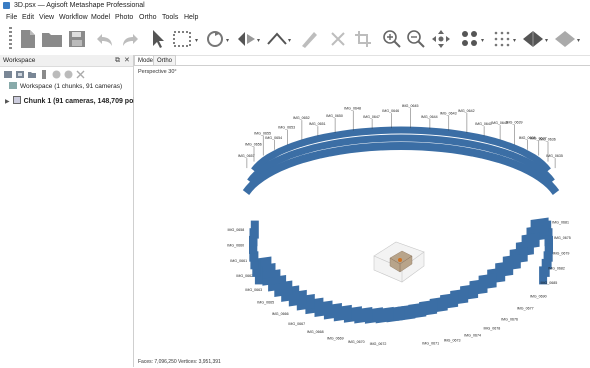 The width and height of the screenshot is (590, 368). I want to click on chunk-icon, so click(16, 100).